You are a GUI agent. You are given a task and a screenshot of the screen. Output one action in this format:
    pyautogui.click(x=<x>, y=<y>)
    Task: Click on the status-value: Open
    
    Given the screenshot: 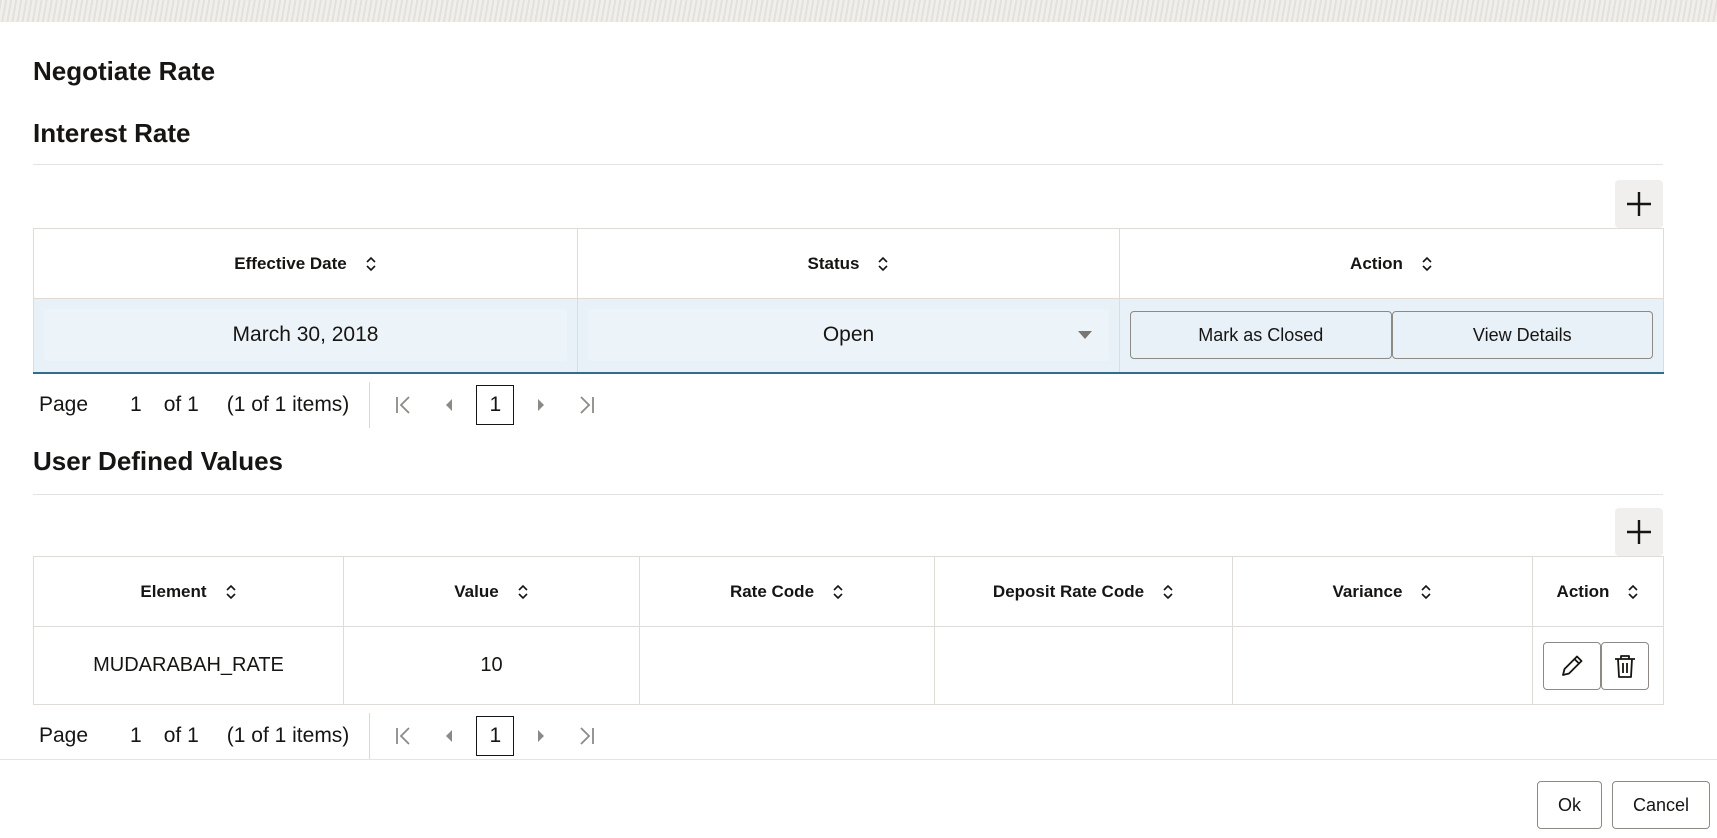 What is the action you would take?
    pyautogui.click(x=848, y=335)
    